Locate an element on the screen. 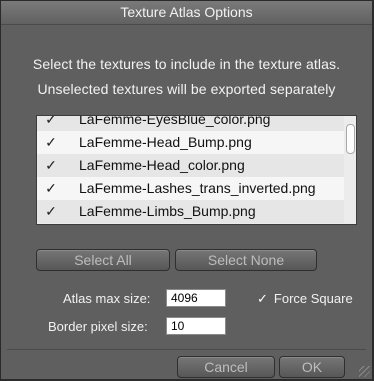 This screenshot has width=374, height=381. force-square-label: Force Square is located at coordinates (313, 298).